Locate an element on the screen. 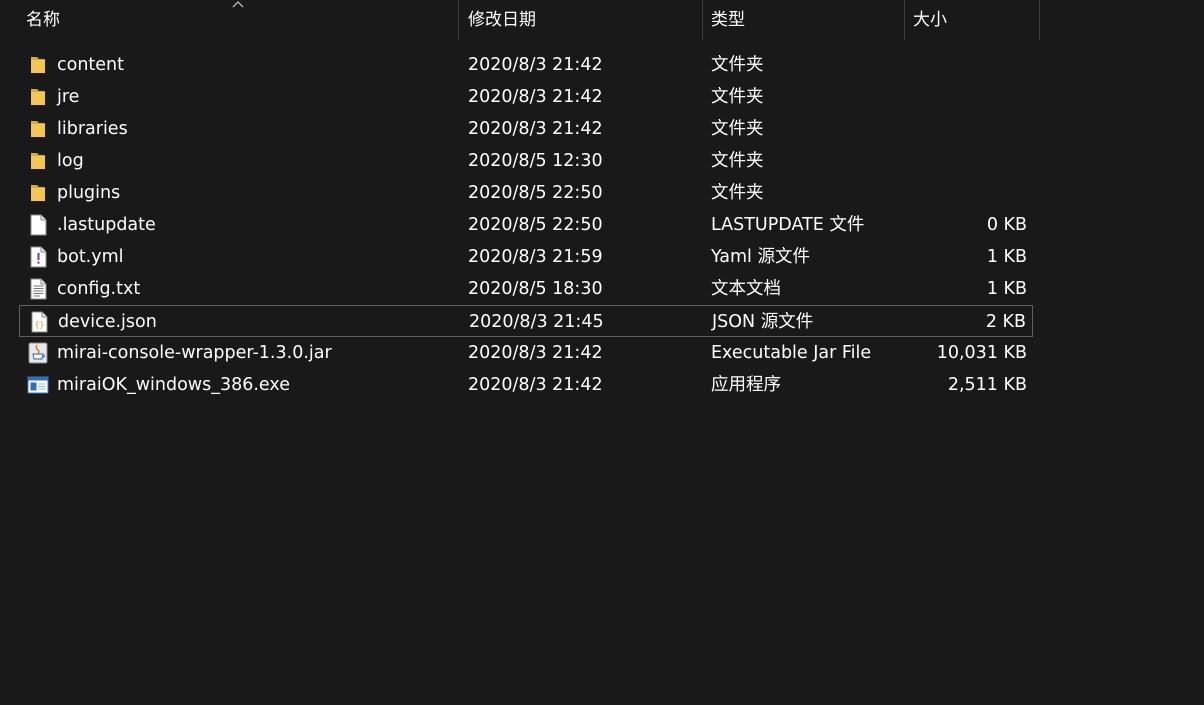 Image resolution: width=1204 pixels, height=705 pixels. file-name: bot.yml is located at coordinates (90, 257).